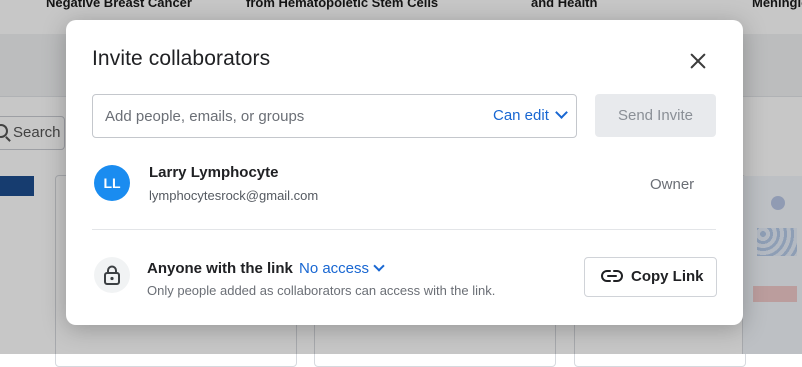  Describe the element at coordinates (672, 184) in the screenshot. I see `collaborator-role: Owner` at that location.